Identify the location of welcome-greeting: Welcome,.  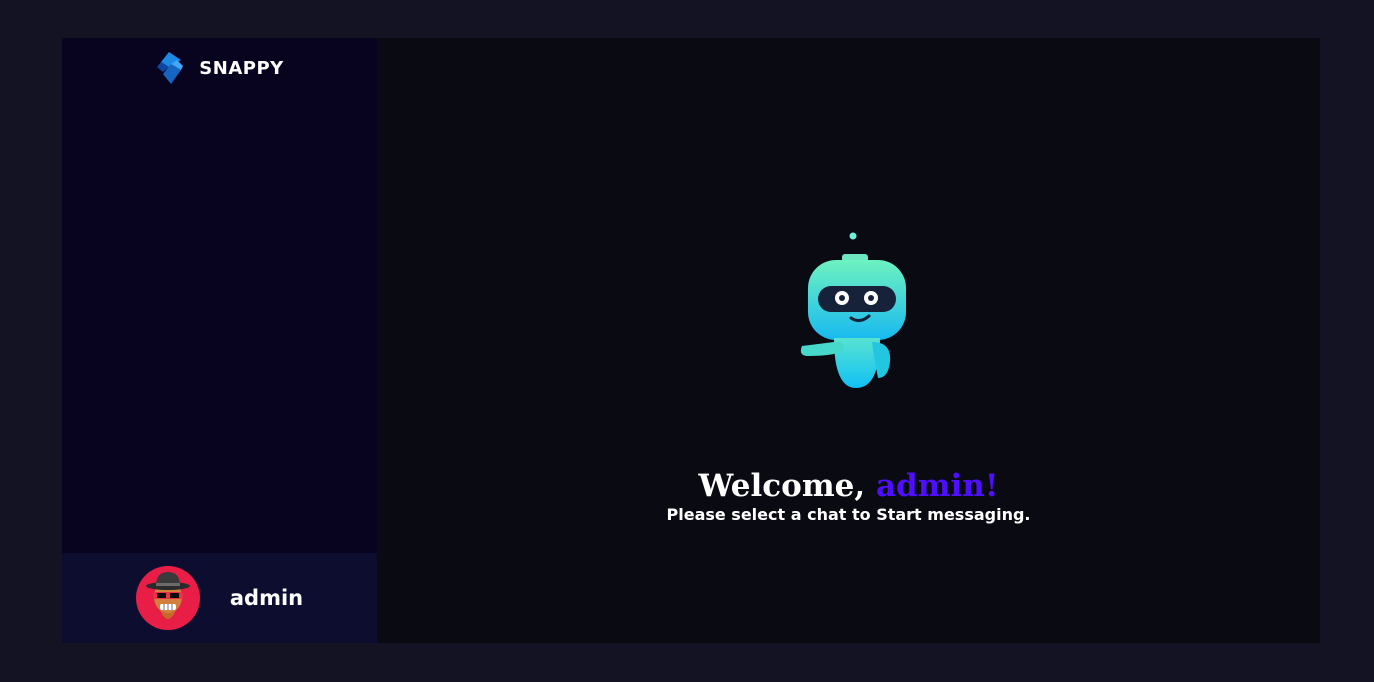
(787, 486).